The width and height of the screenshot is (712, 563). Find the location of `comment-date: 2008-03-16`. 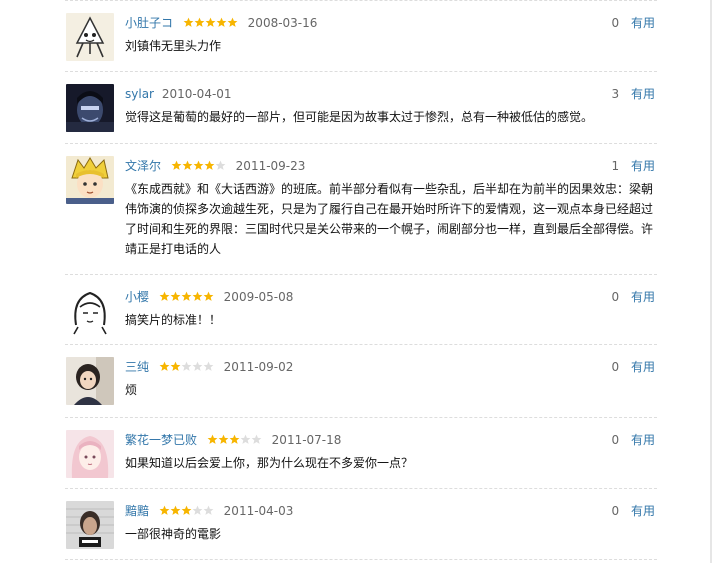

comment-date: 2008-03-16 is located at coordinates (282, 23).